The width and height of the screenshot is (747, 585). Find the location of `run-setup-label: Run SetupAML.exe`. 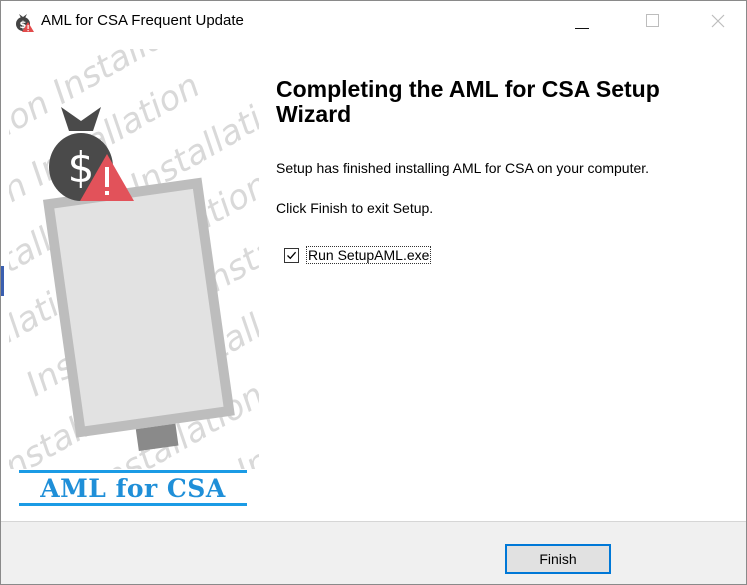

run-setup-label: Run SetupAML.exe is located at coordinates (369, 255).